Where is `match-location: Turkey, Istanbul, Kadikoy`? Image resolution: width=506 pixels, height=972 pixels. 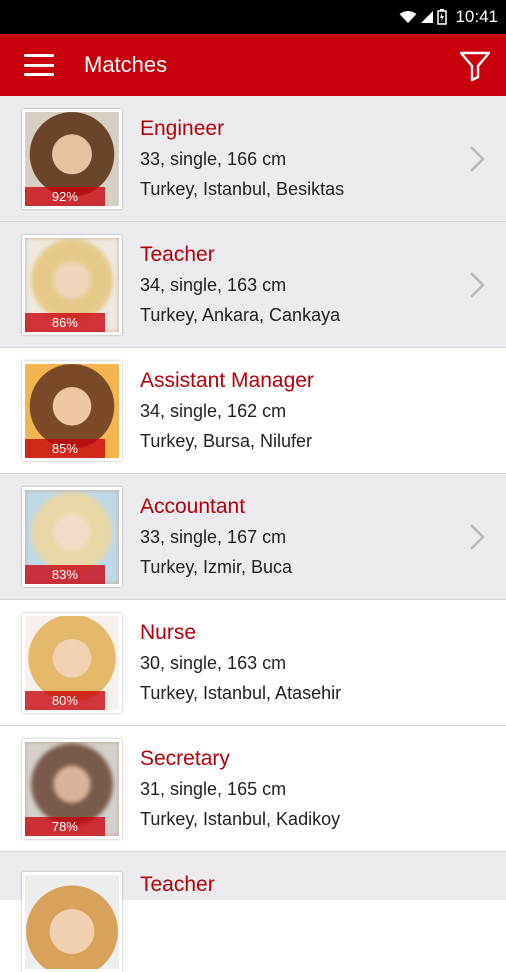 match-location: Turkey, Istanbul, Kadikoy is located at coordinates (240, 818).